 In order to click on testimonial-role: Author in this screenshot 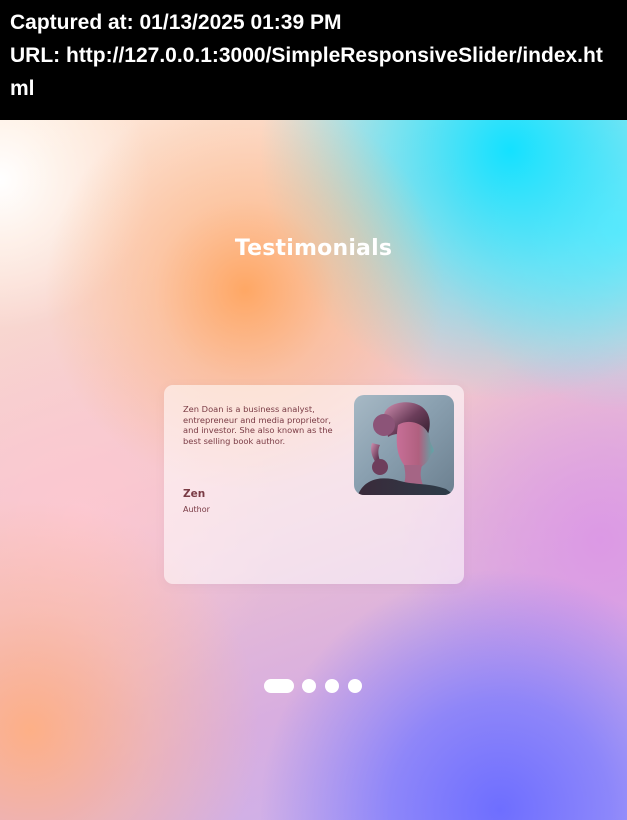, I will do `click(196, 509)`.